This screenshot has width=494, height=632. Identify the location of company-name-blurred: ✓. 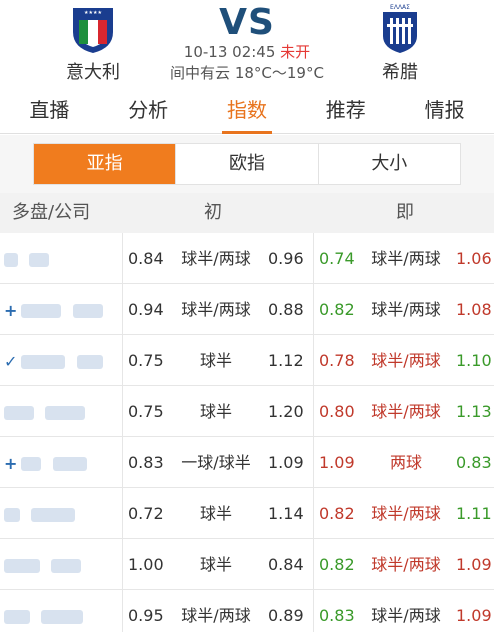
(59, 361).